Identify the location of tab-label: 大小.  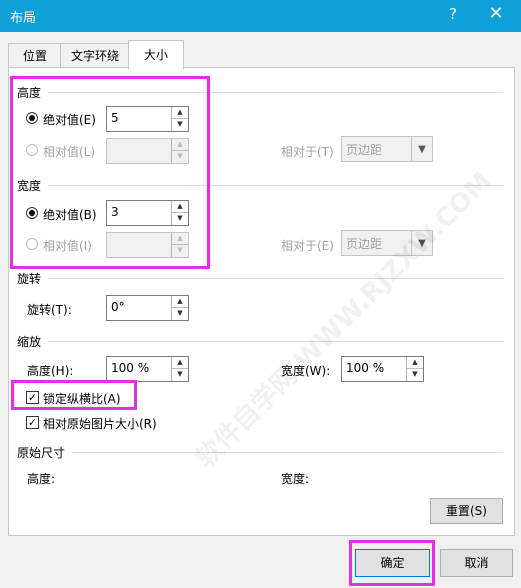
(155, 55).